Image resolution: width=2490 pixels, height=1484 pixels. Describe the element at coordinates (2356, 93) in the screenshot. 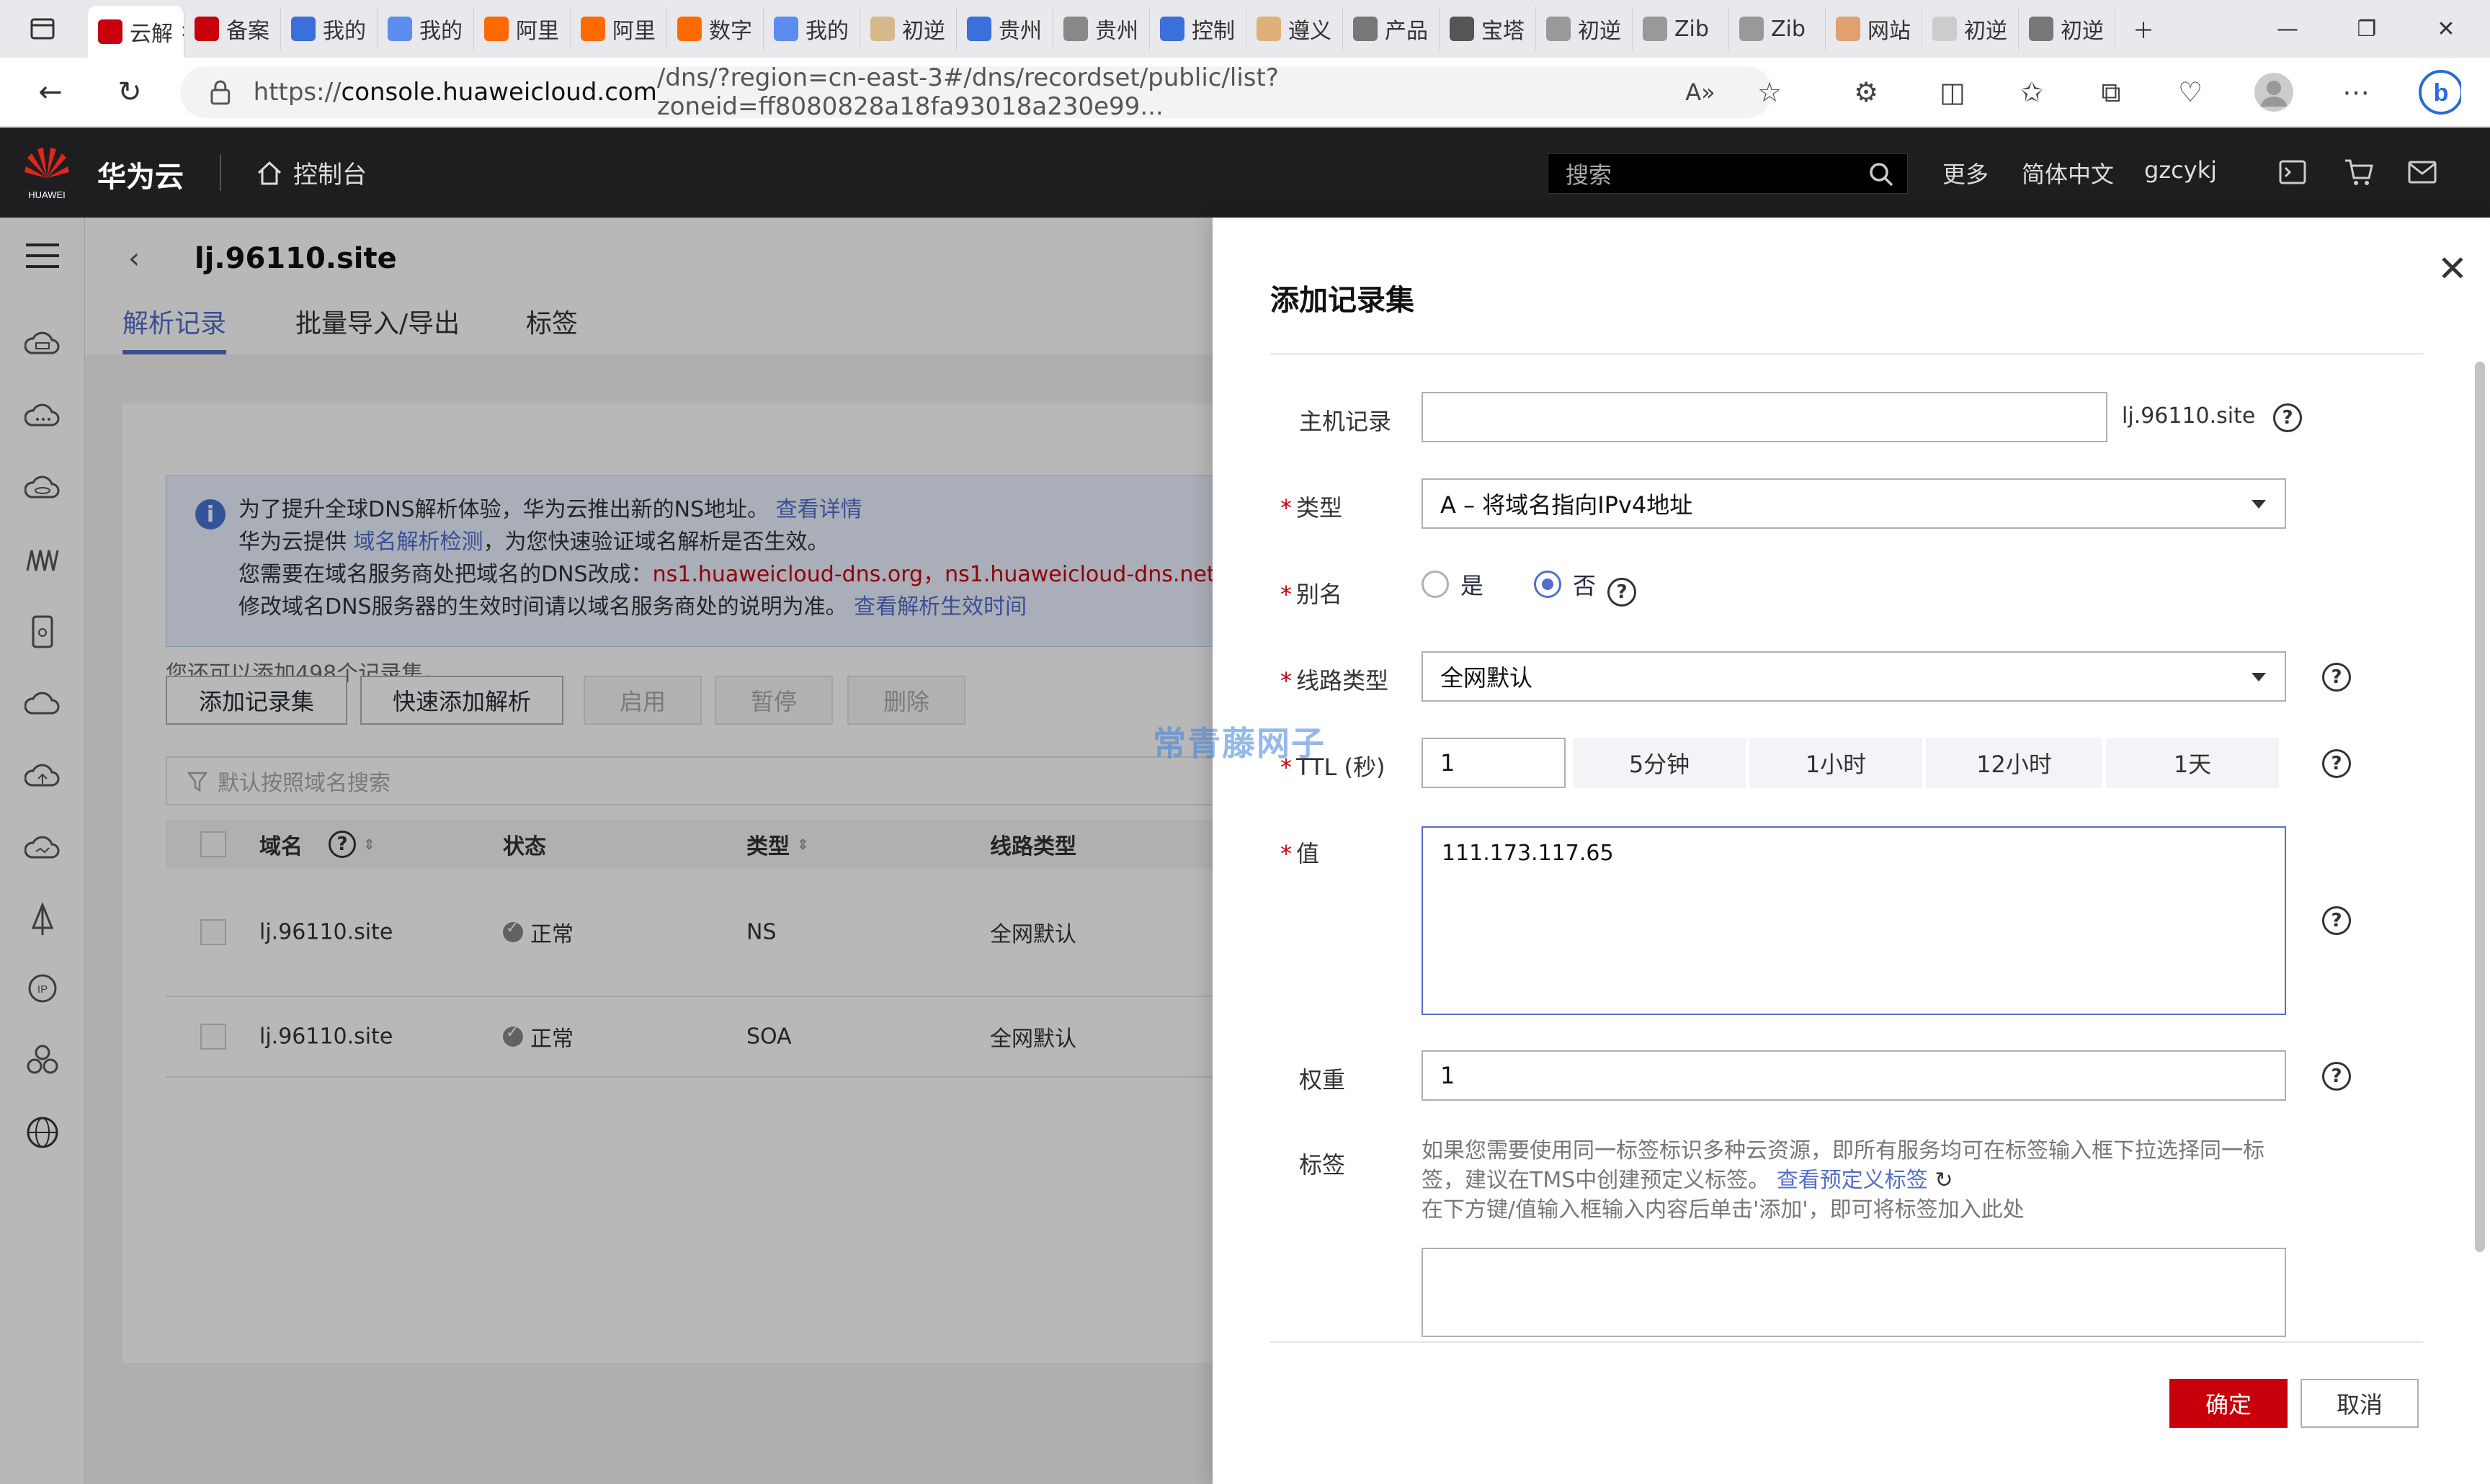

I see `more-menu-icon: ⋯` at that location.